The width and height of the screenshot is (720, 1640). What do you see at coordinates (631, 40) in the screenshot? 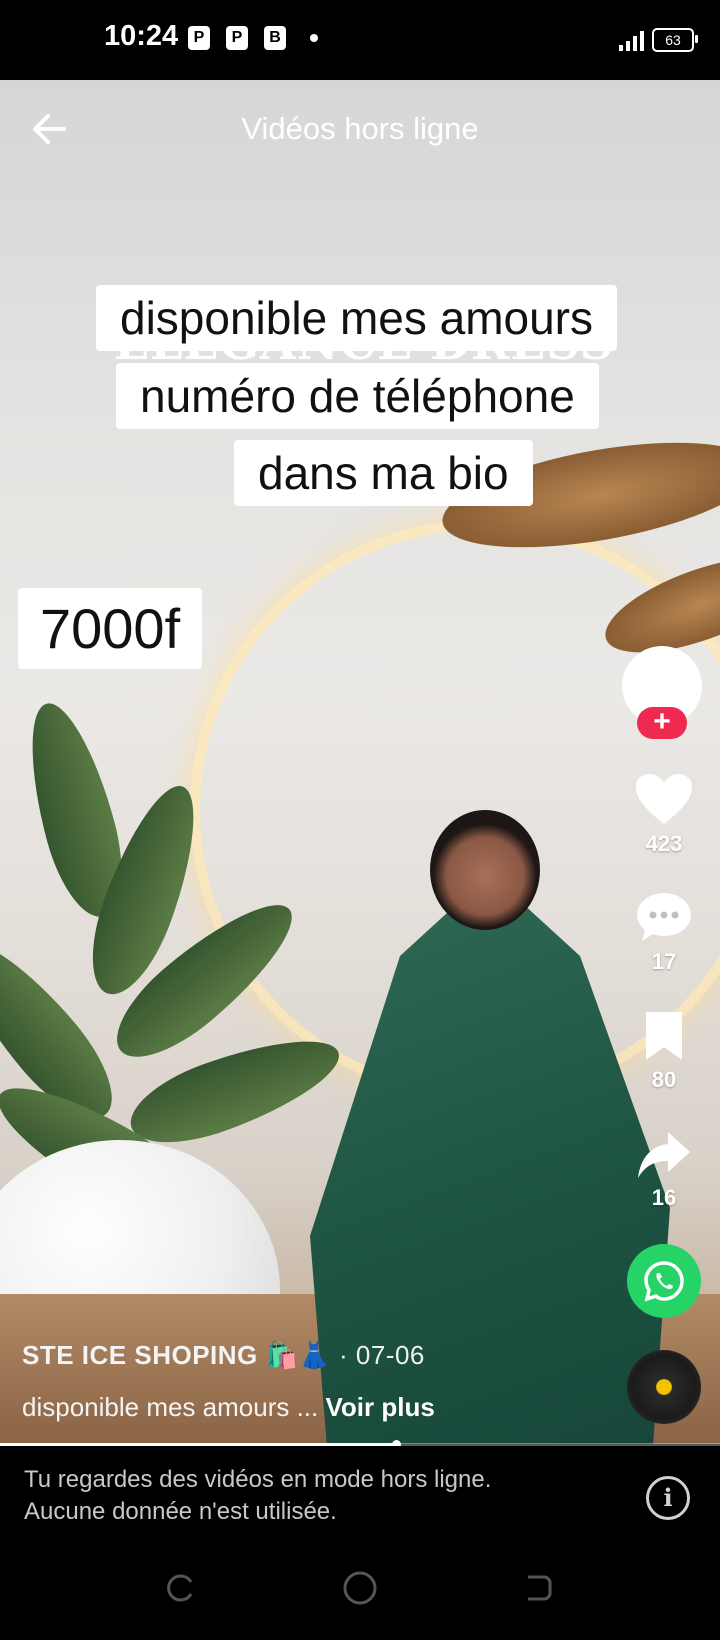
I see `signal-icon` at bounding box center [631, 40].